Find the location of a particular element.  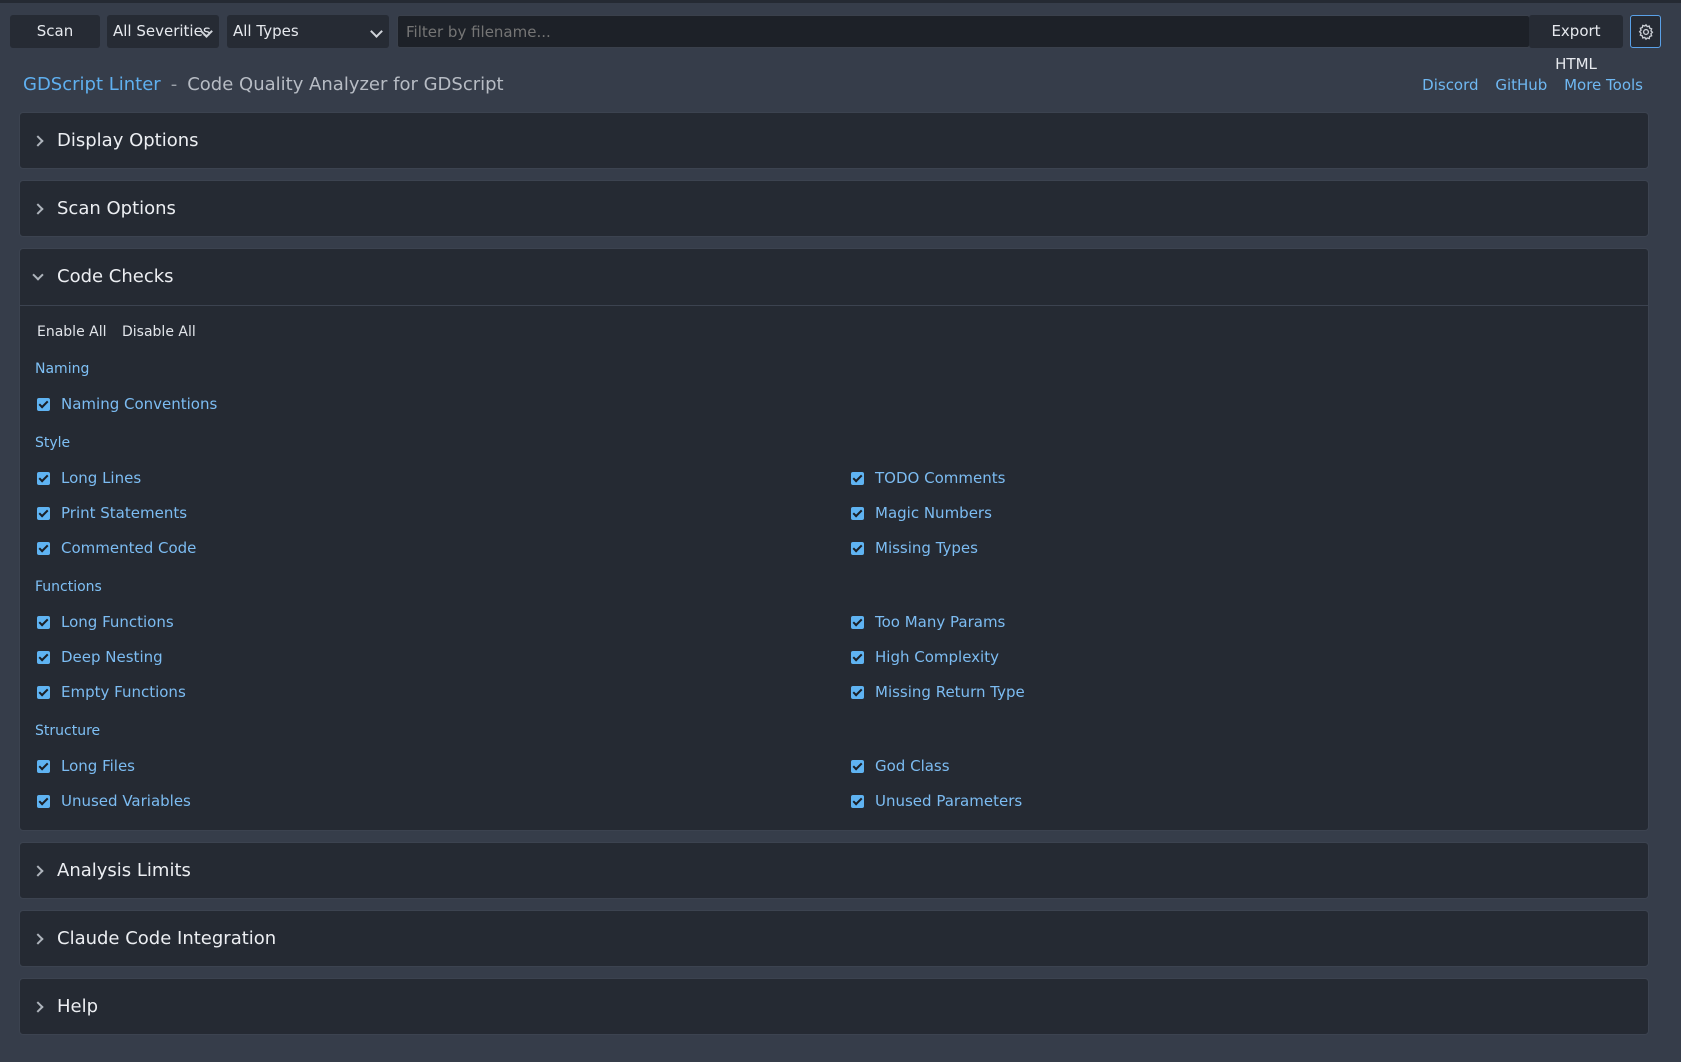

check-label: Commented Code is located at coordinates (129, 548).